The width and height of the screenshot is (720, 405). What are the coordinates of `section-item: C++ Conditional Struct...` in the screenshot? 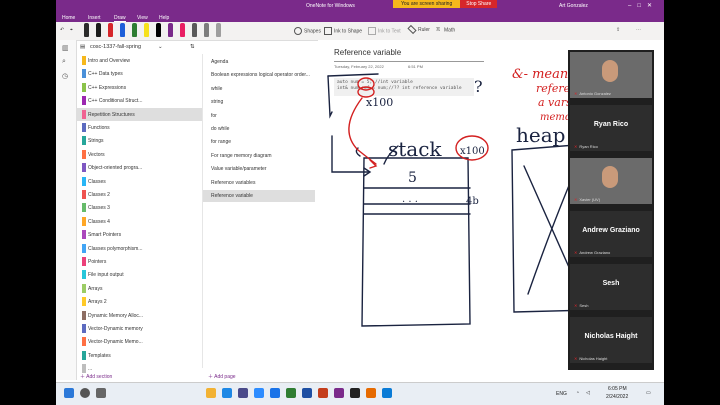 It's located at (139, 100).